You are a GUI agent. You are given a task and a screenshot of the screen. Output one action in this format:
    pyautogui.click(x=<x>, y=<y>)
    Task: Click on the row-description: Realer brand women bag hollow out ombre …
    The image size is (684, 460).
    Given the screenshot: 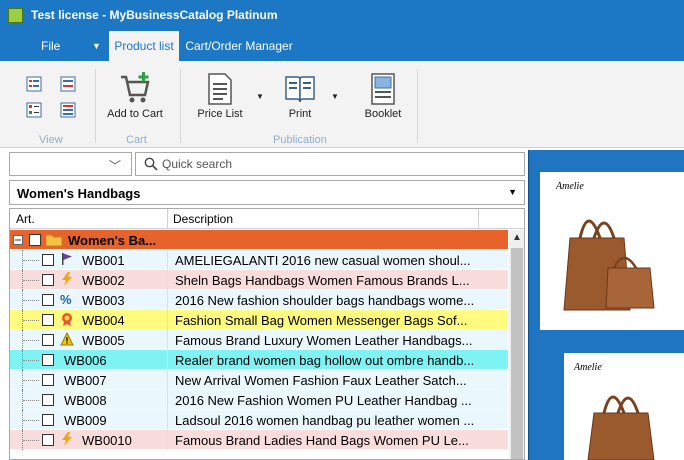 What is the action you would take?
    pyautogui.click(x=325, y=360)
    